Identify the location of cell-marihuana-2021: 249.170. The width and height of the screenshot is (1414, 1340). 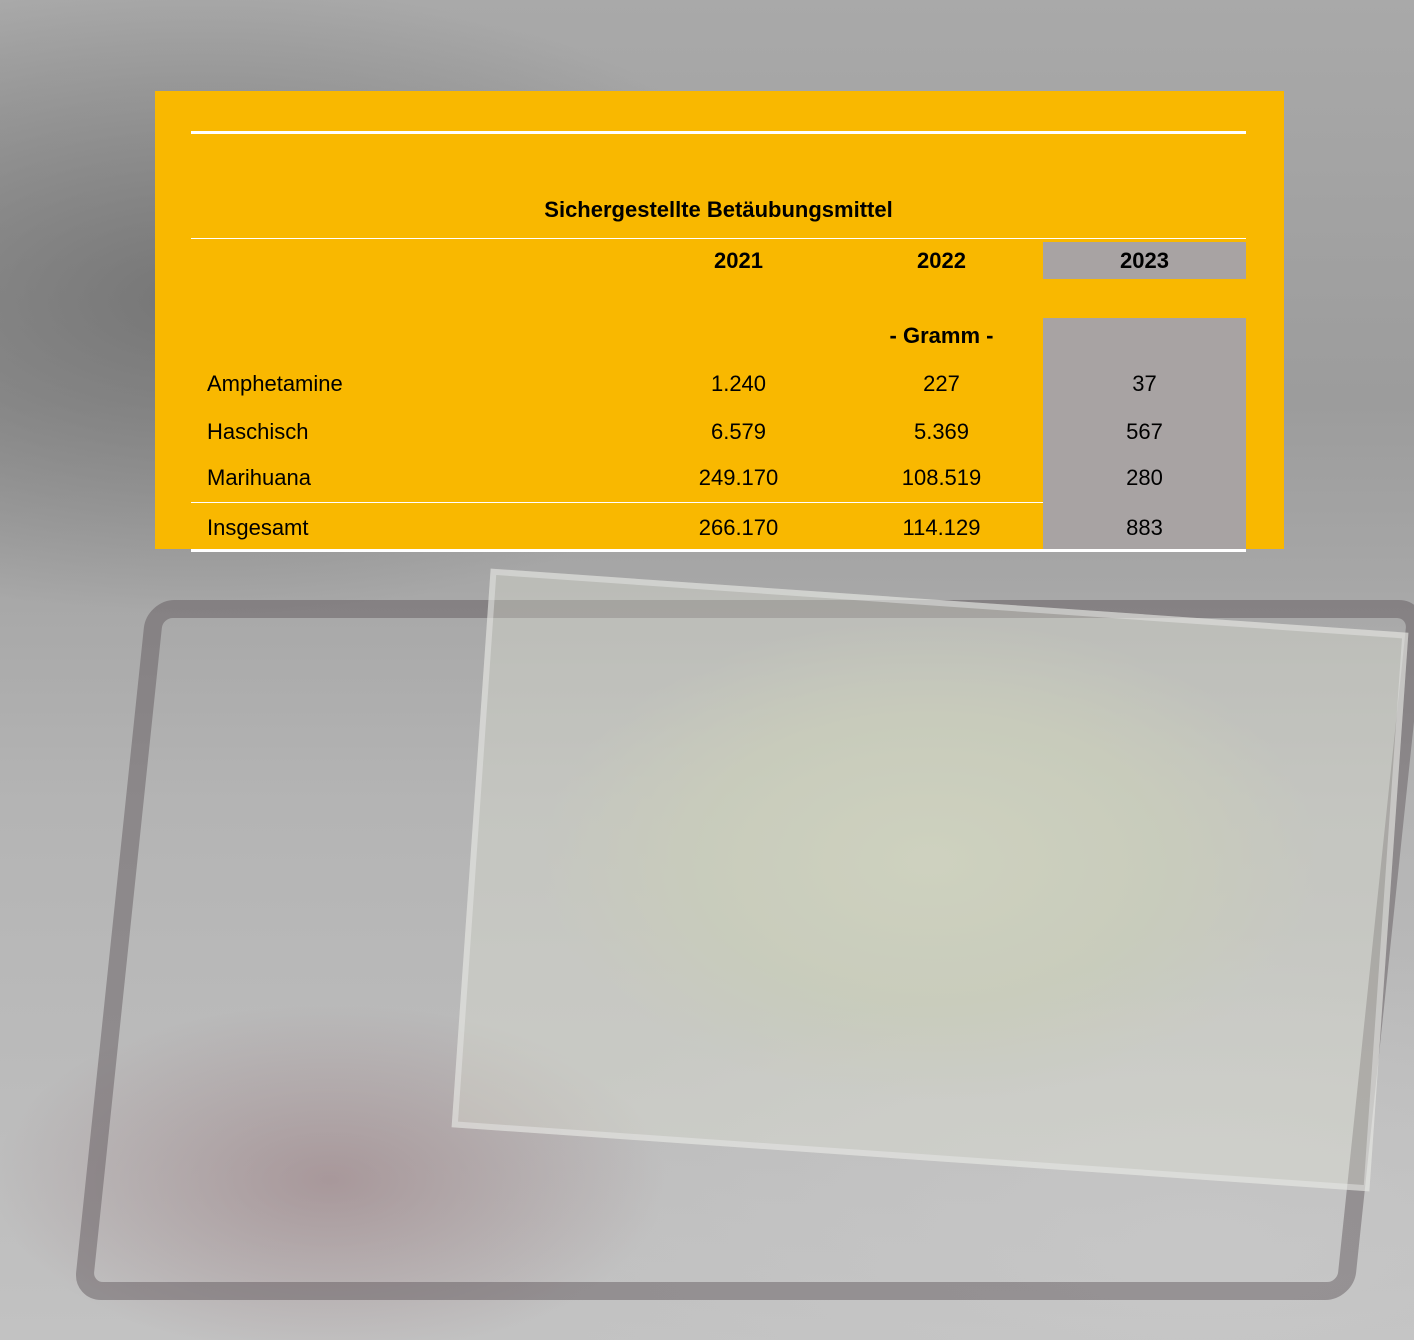
(738, 477).